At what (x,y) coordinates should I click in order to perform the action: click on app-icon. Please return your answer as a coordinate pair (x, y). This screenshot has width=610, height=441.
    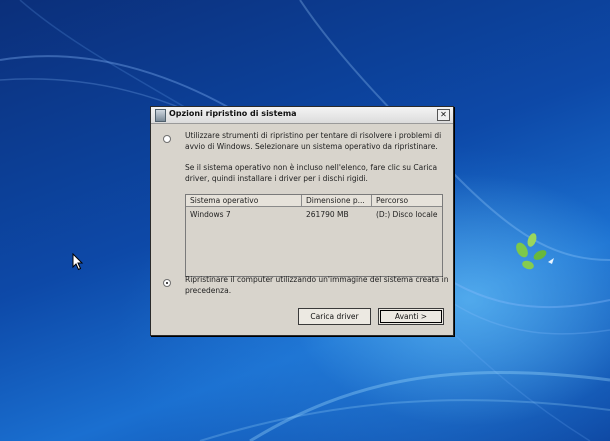
    Looking at the image, I should click on (160, 115).